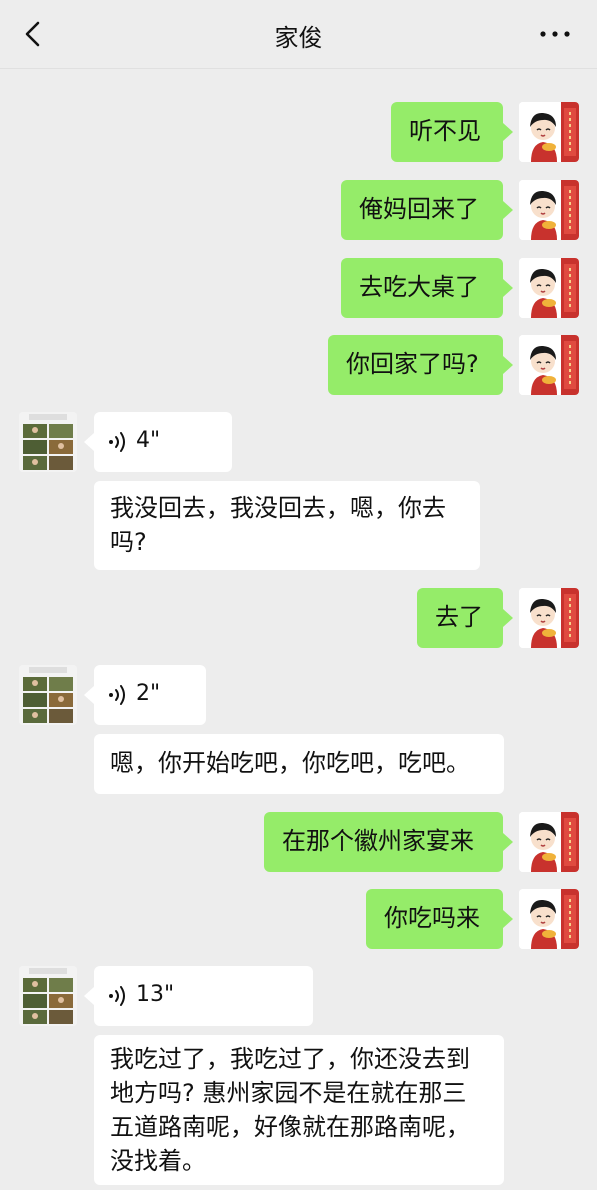  I want to click on voice-duration: 4", so click(148, 440).